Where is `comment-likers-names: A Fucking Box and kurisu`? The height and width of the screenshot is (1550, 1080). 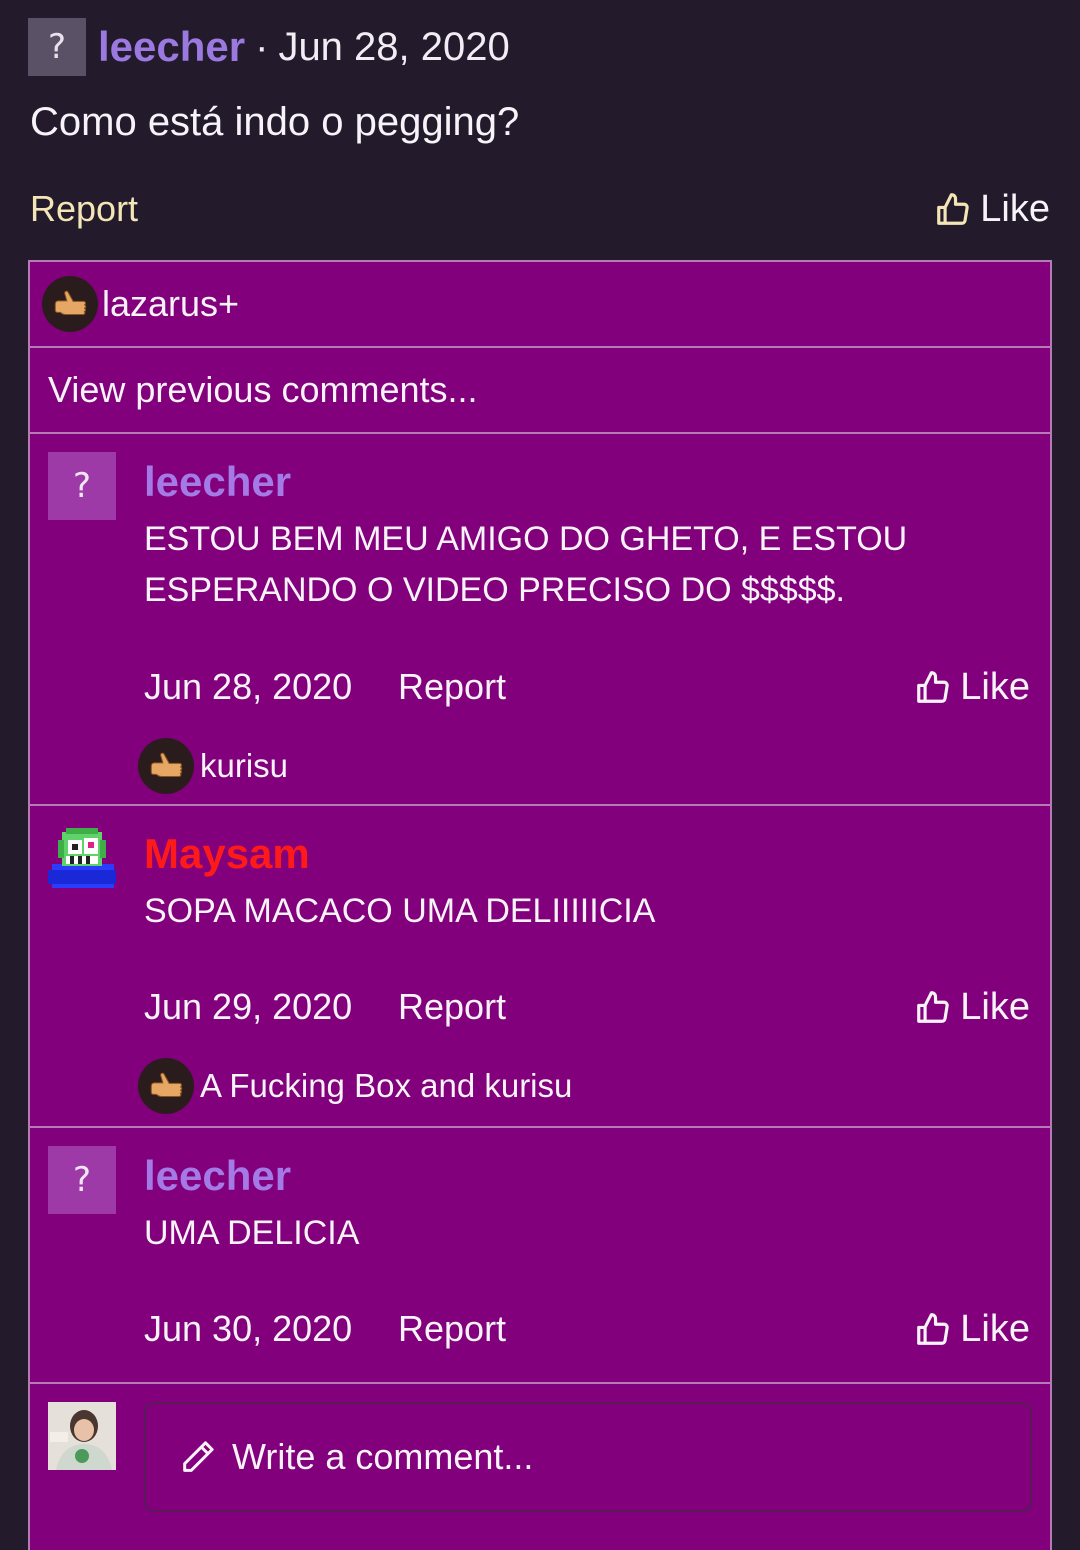 comment-likers-names: A Fucking Box and kurisu is located at coordinates (386, 1086).